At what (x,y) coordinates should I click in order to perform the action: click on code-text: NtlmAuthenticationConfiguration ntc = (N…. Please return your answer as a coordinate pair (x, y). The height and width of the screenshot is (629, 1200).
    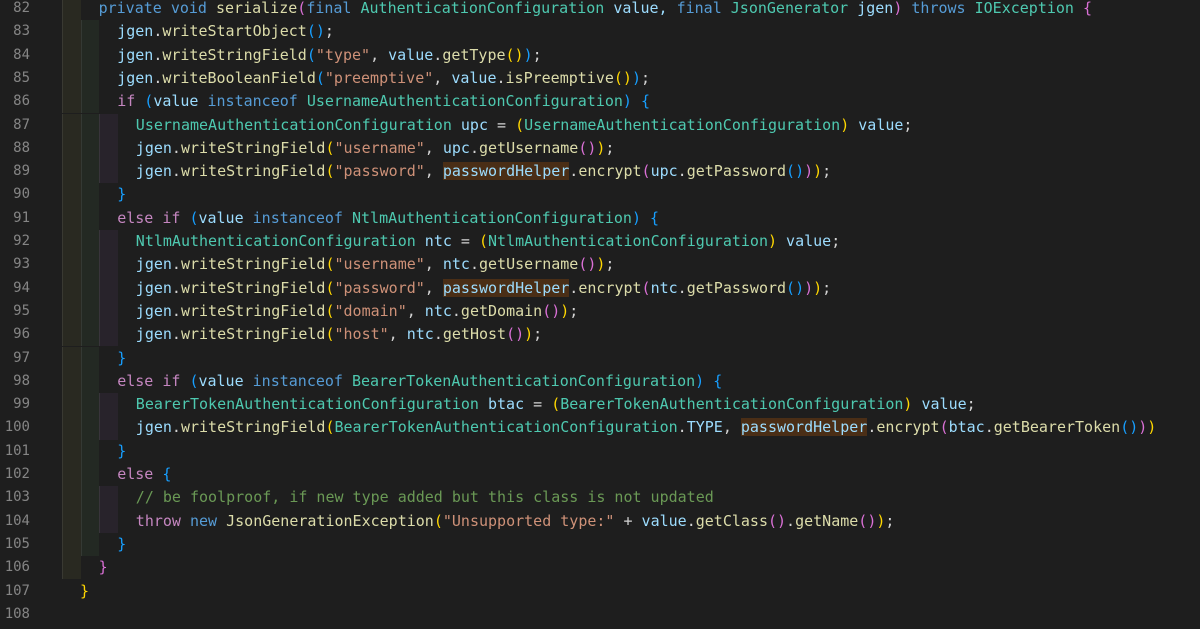
    Looking at the image, I should click on (488, 241).